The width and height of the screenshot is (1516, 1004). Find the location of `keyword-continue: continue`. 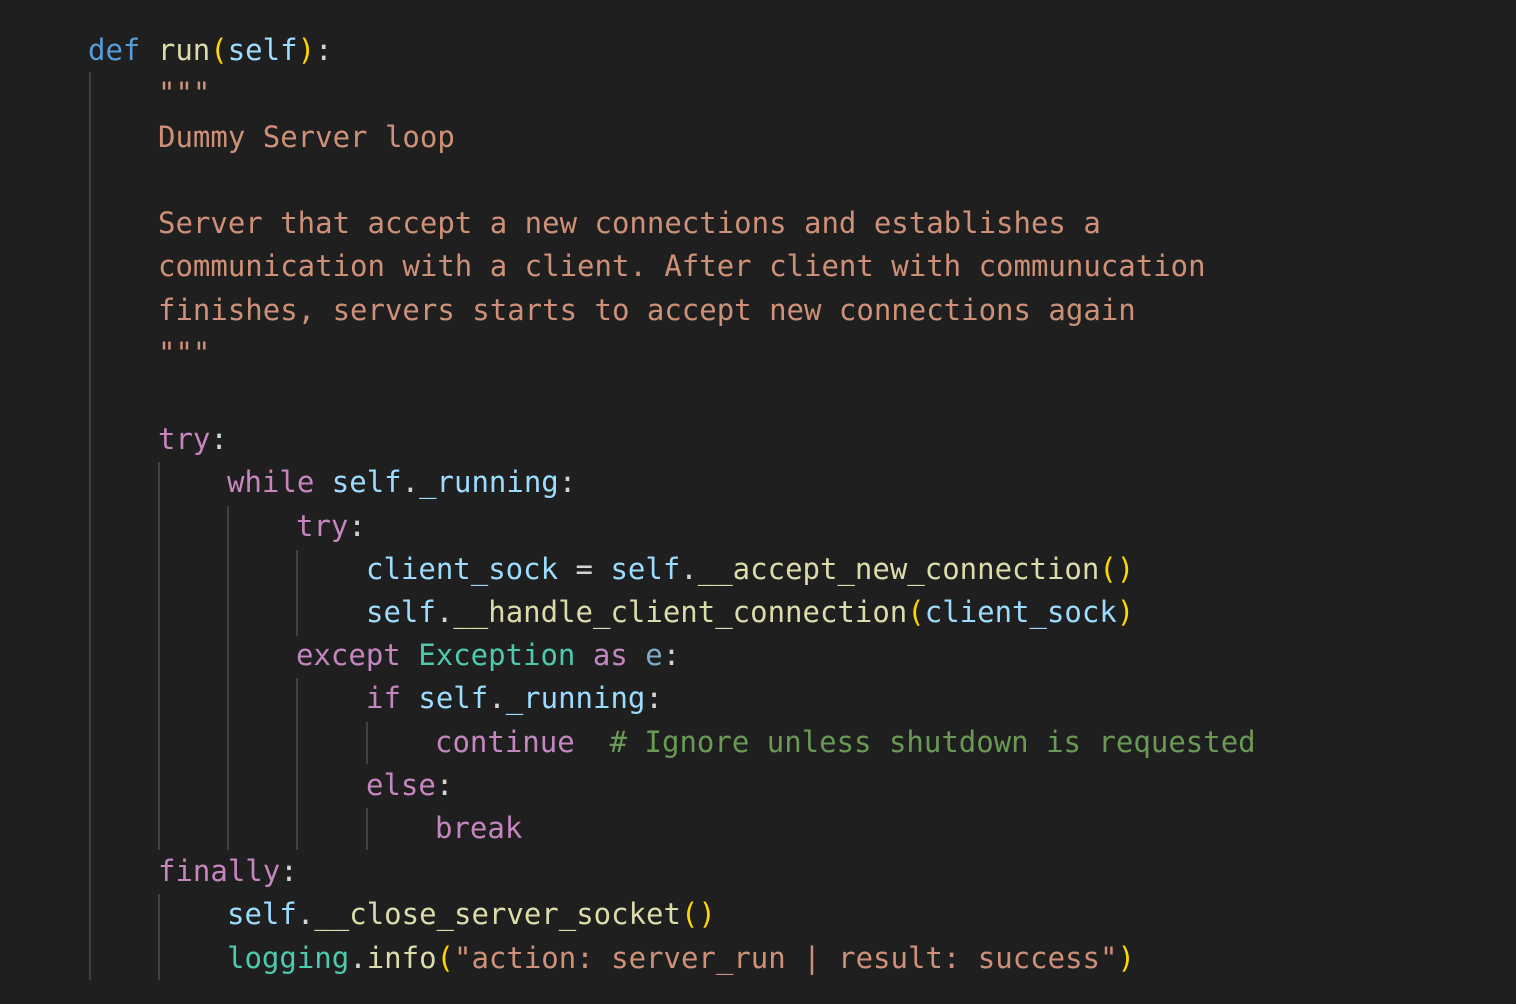

keyword-continue: continue is located at coordinates (505, 742).